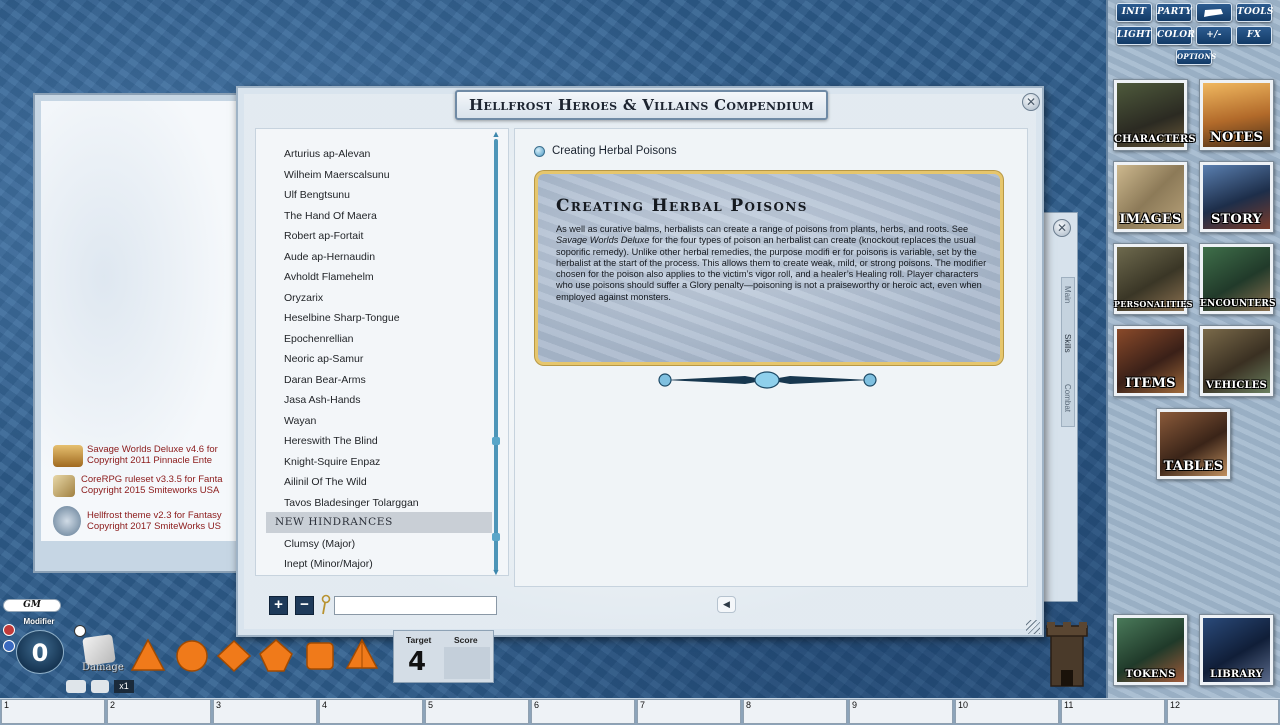  Describe the element at coordinates (1134, 35) in the screenshot. I see `light-button: LIGHT` at that location.